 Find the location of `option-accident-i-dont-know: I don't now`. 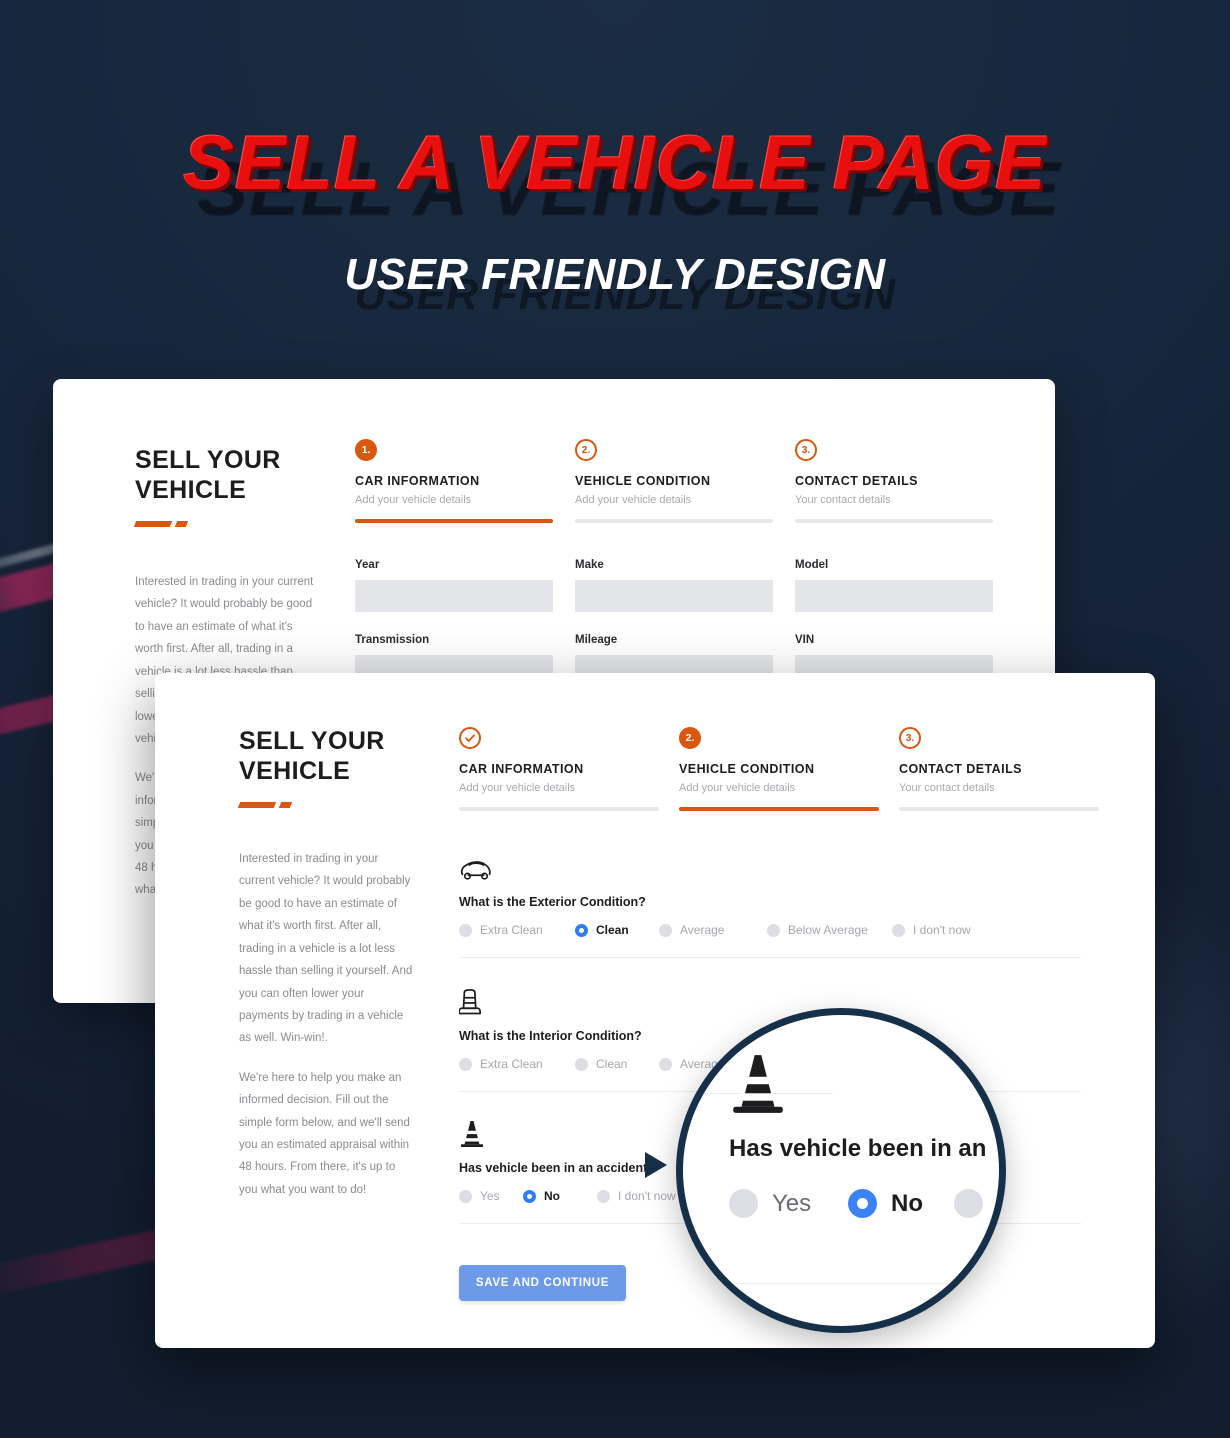

option-accident-i-dont-know: I don't now is located at coordinates (636, 1196).